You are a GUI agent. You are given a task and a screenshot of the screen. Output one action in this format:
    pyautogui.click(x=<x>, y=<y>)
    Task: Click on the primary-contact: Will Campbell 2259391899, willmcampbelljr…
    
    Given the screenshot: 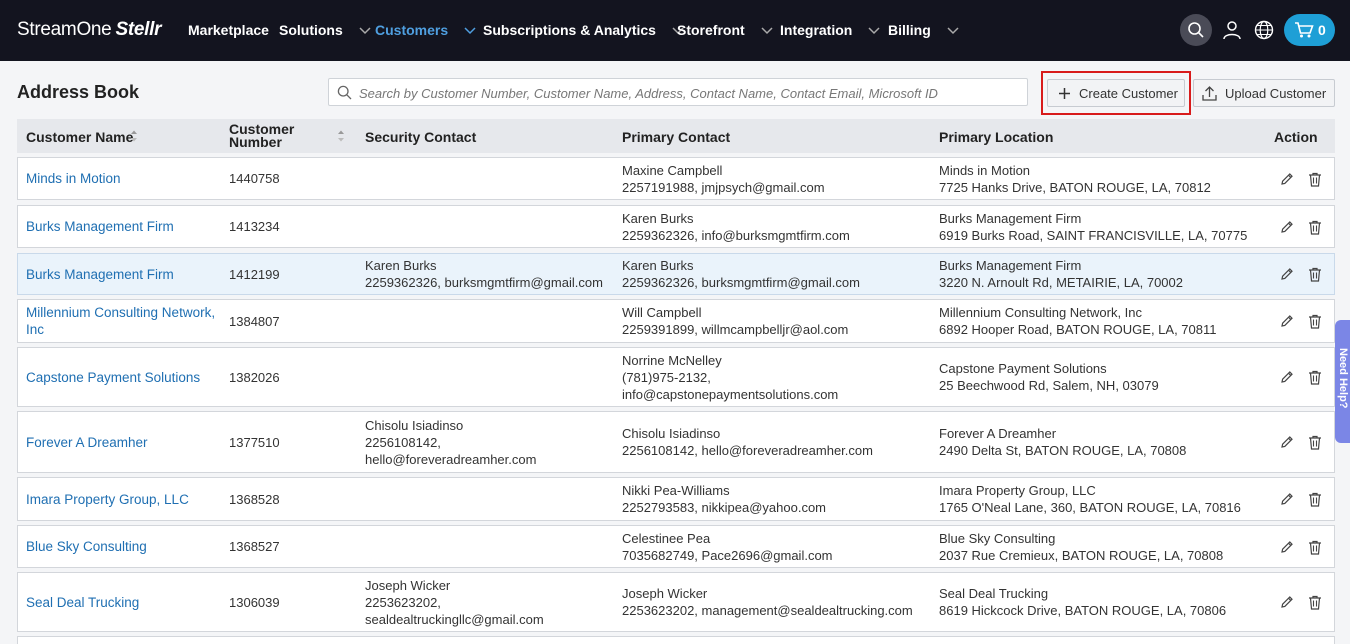 What is the action you would take?
    pyautogui.click(x=777, y=321)
    